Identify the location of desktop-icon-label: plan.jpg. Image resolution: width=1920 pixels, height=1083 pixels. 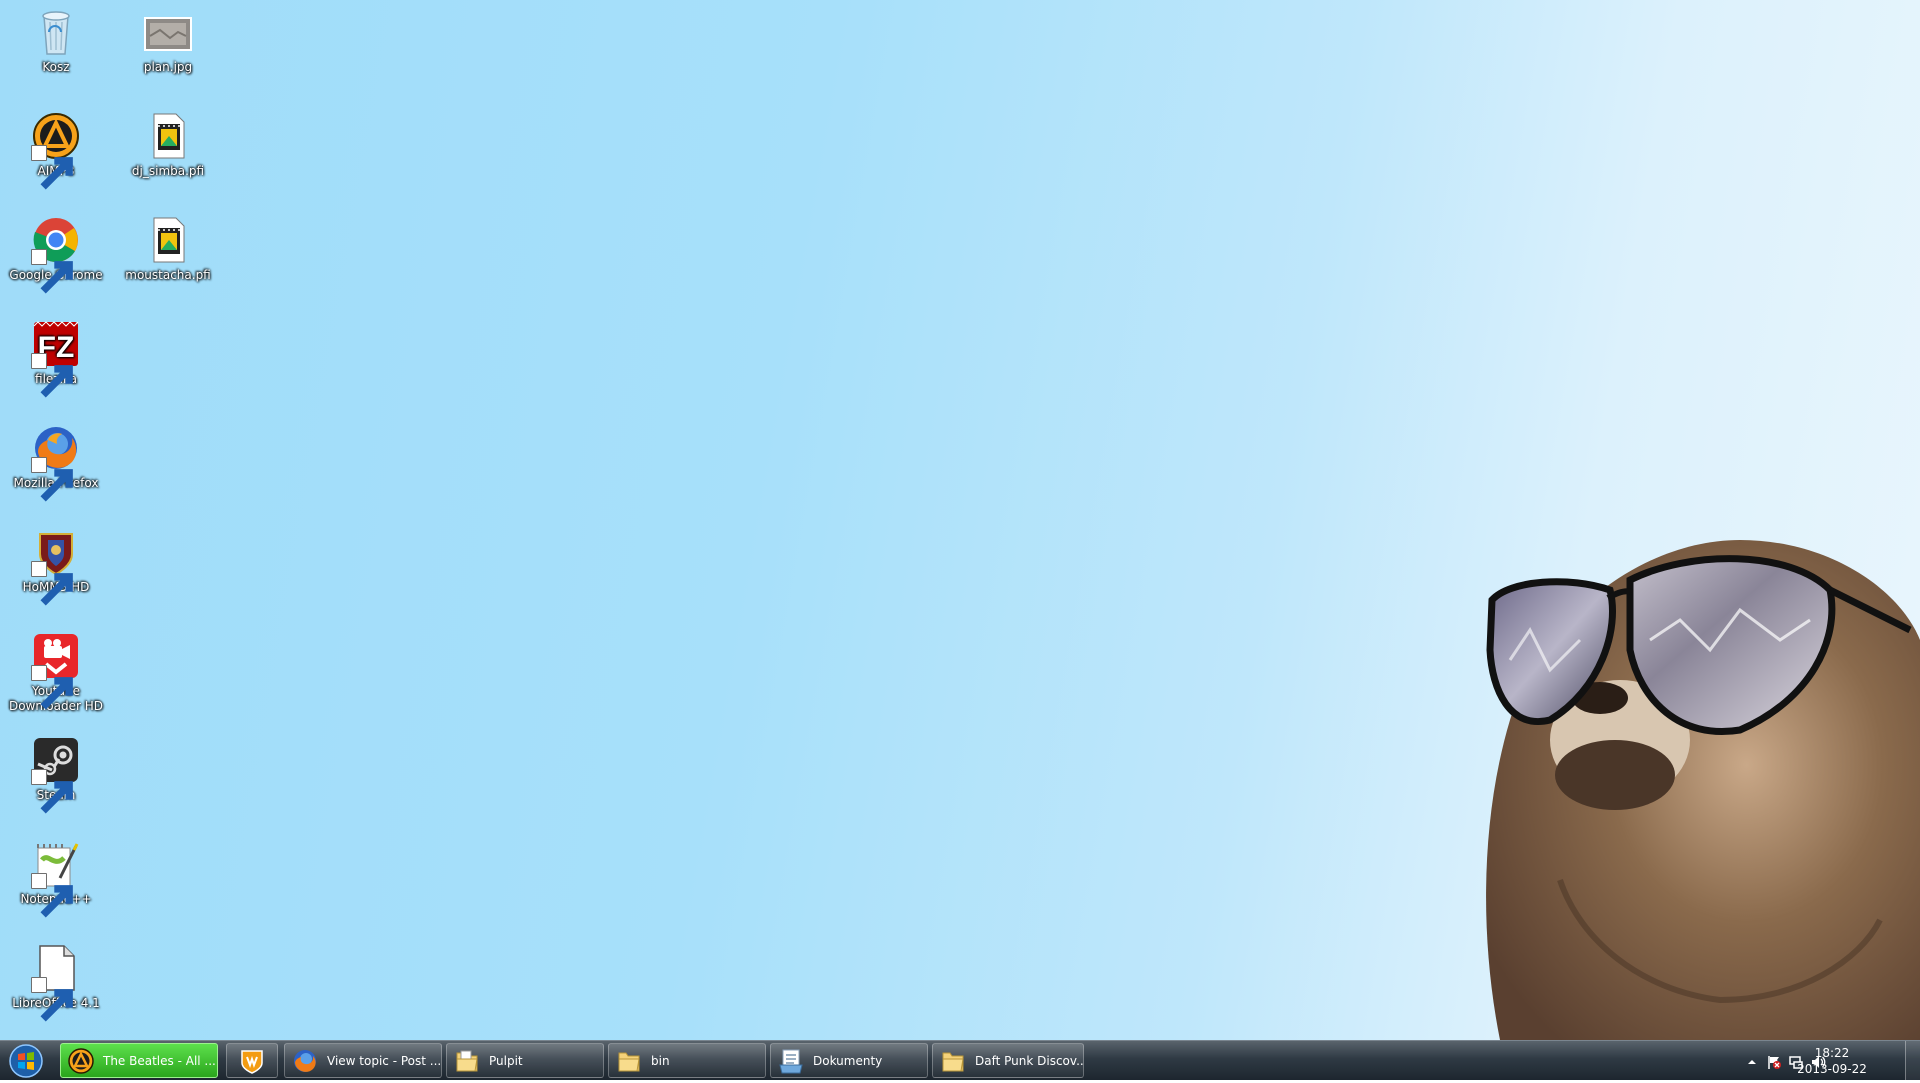
(168, 67).